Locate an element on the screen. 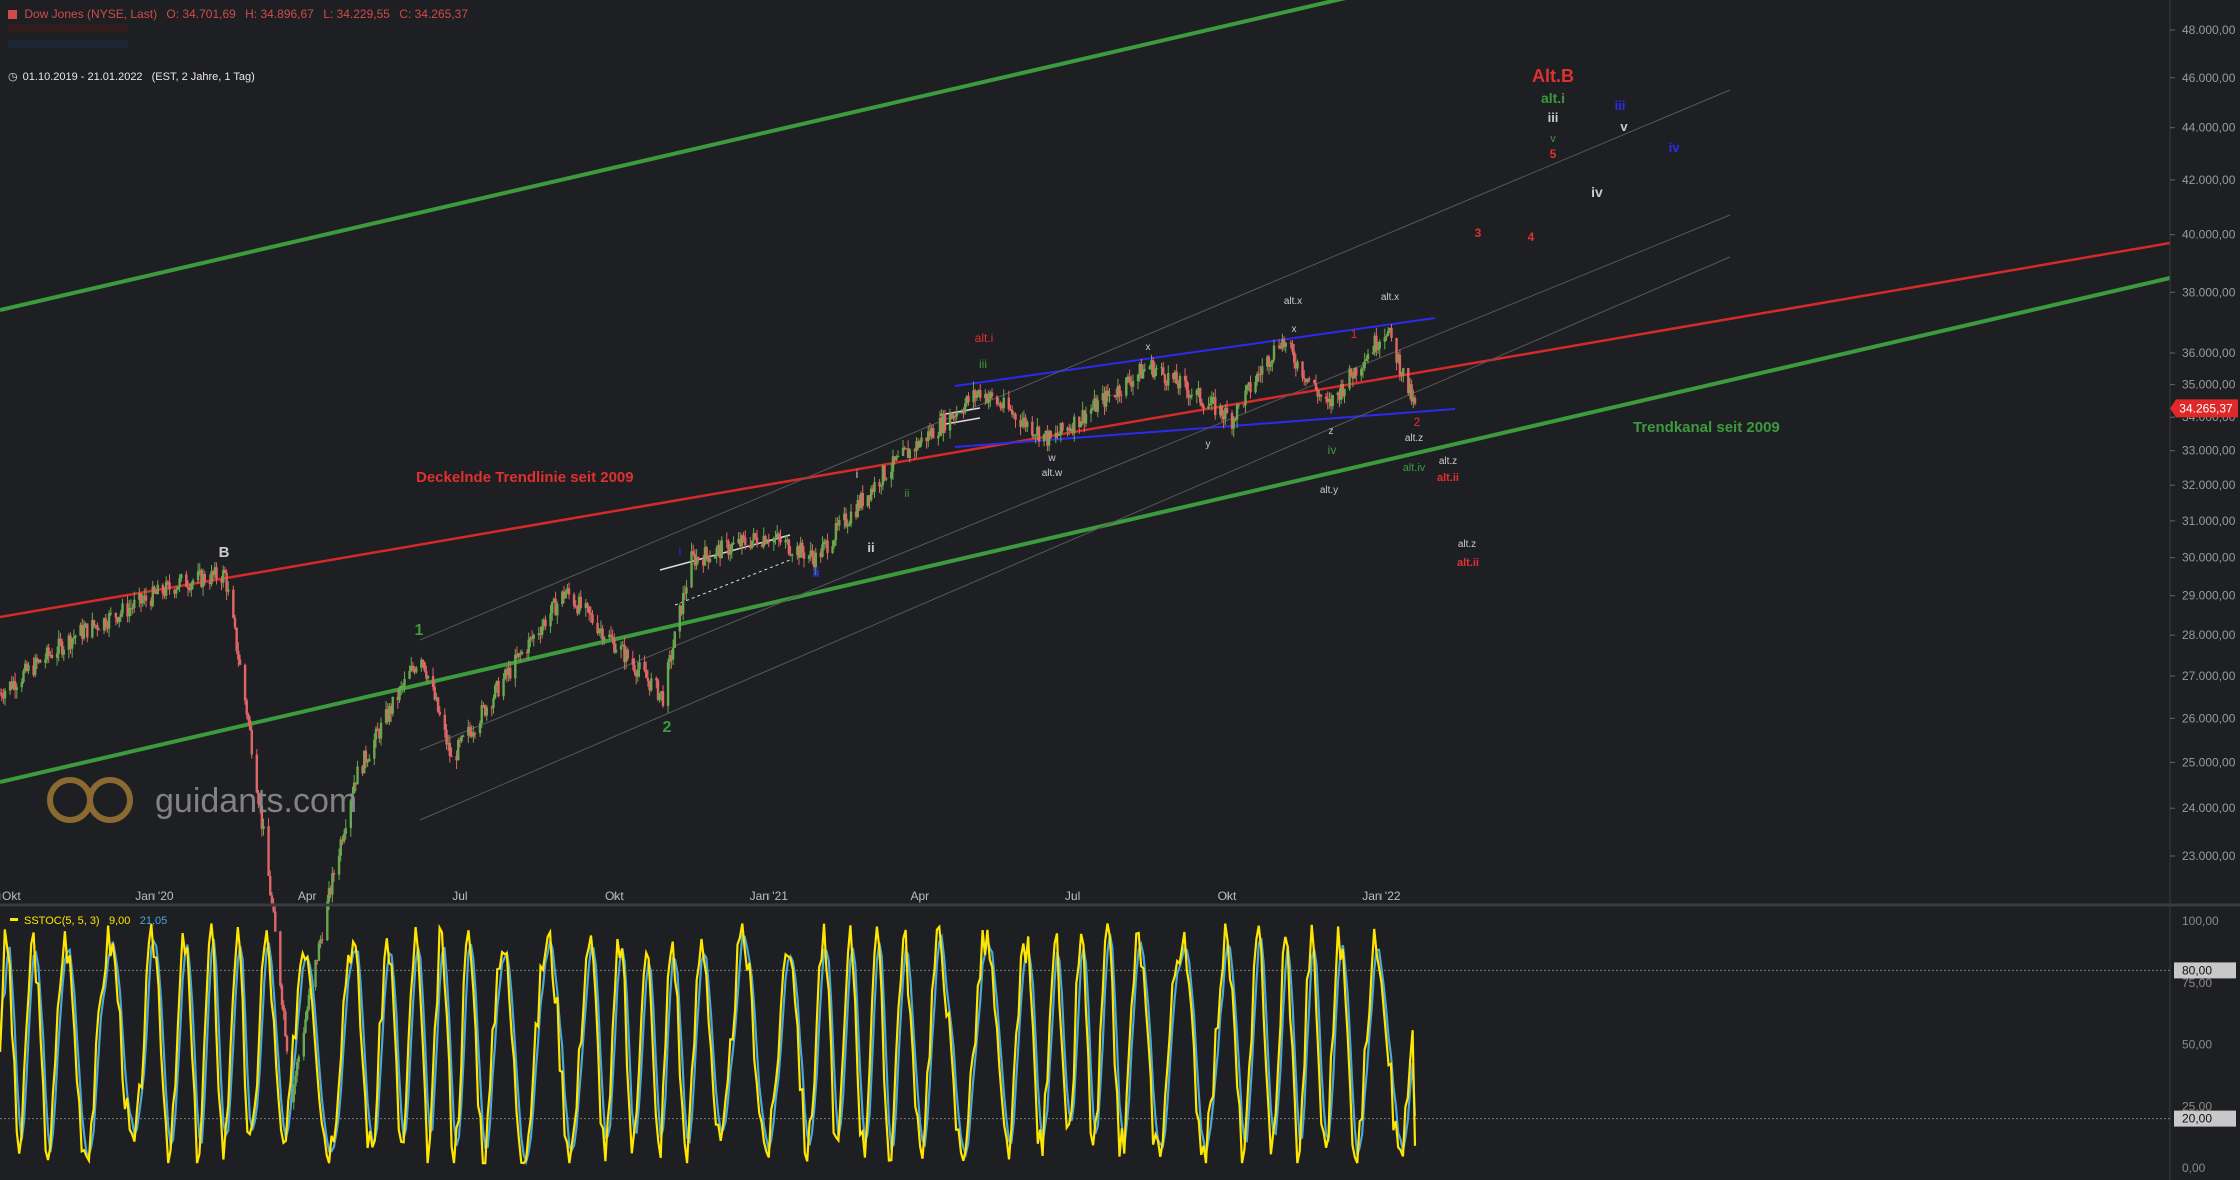 This screenshot has width=2240, height=1180. stoch-tick-label: 25,00 is located at coordinates (2197, 1106).